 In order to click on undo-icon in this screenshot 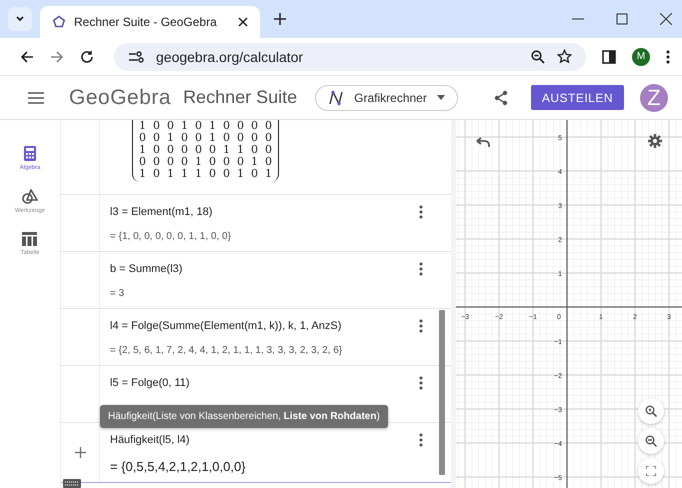, I will do `click(483, 142)`.